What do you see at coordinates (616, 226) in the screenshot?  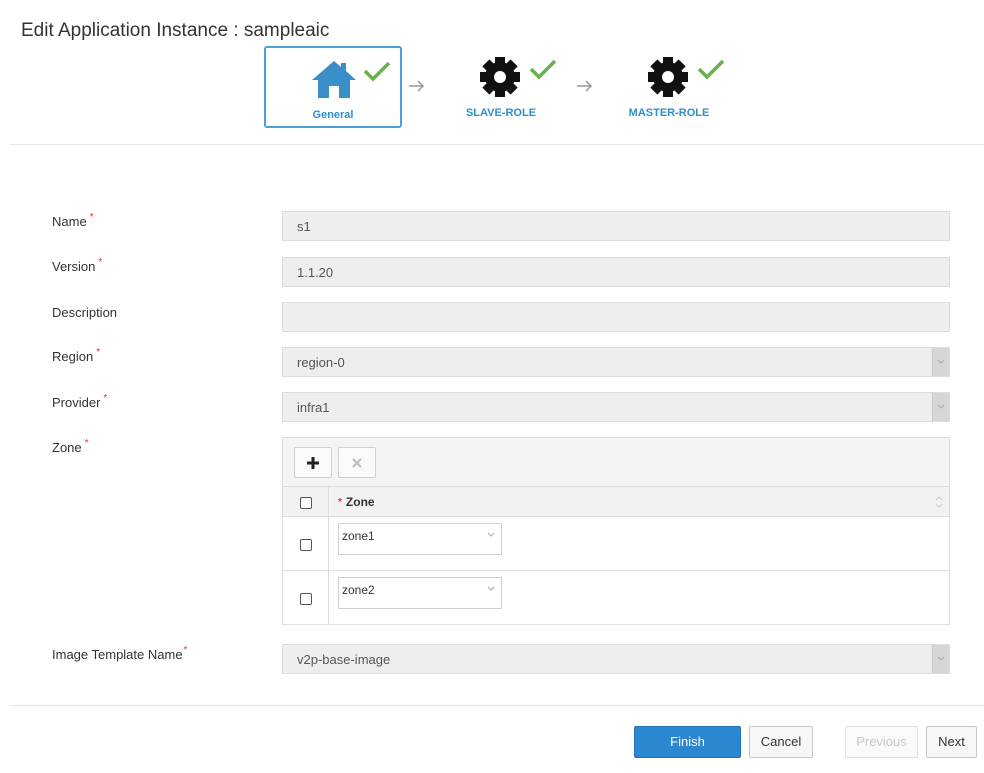 I see `name-field: s1` at bounding box center [616, 226].